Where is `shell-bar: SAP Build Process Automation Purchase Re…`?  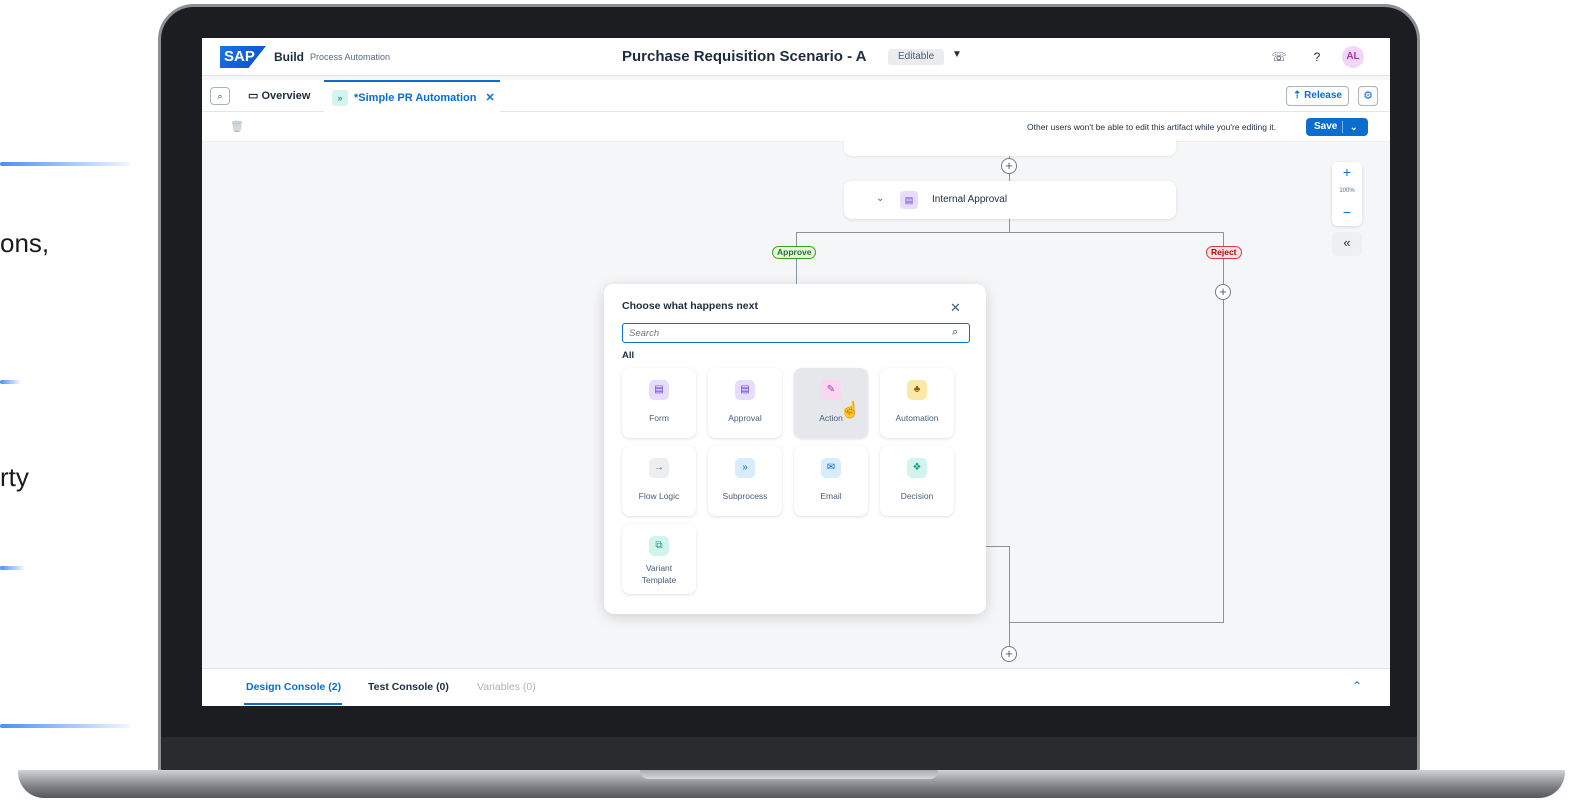 shell-bar: SAP Build Process Automation Purchase Re… is located at coordinates (796, 57).